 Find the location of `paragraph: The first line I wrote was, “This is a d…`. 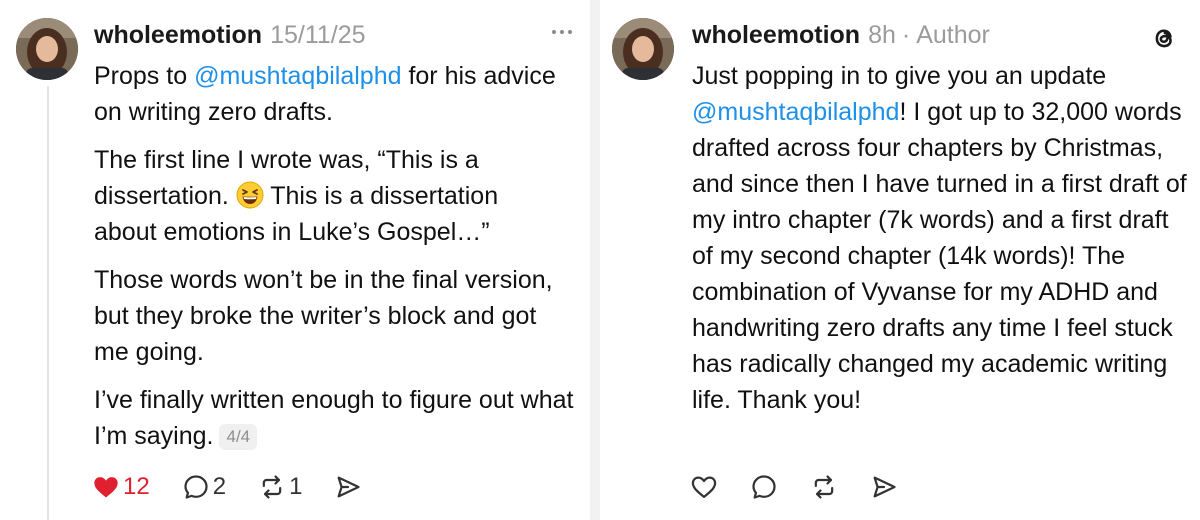

paragraph: The first line I wrote was, “This is a d… is located at coordinates (296, 196).